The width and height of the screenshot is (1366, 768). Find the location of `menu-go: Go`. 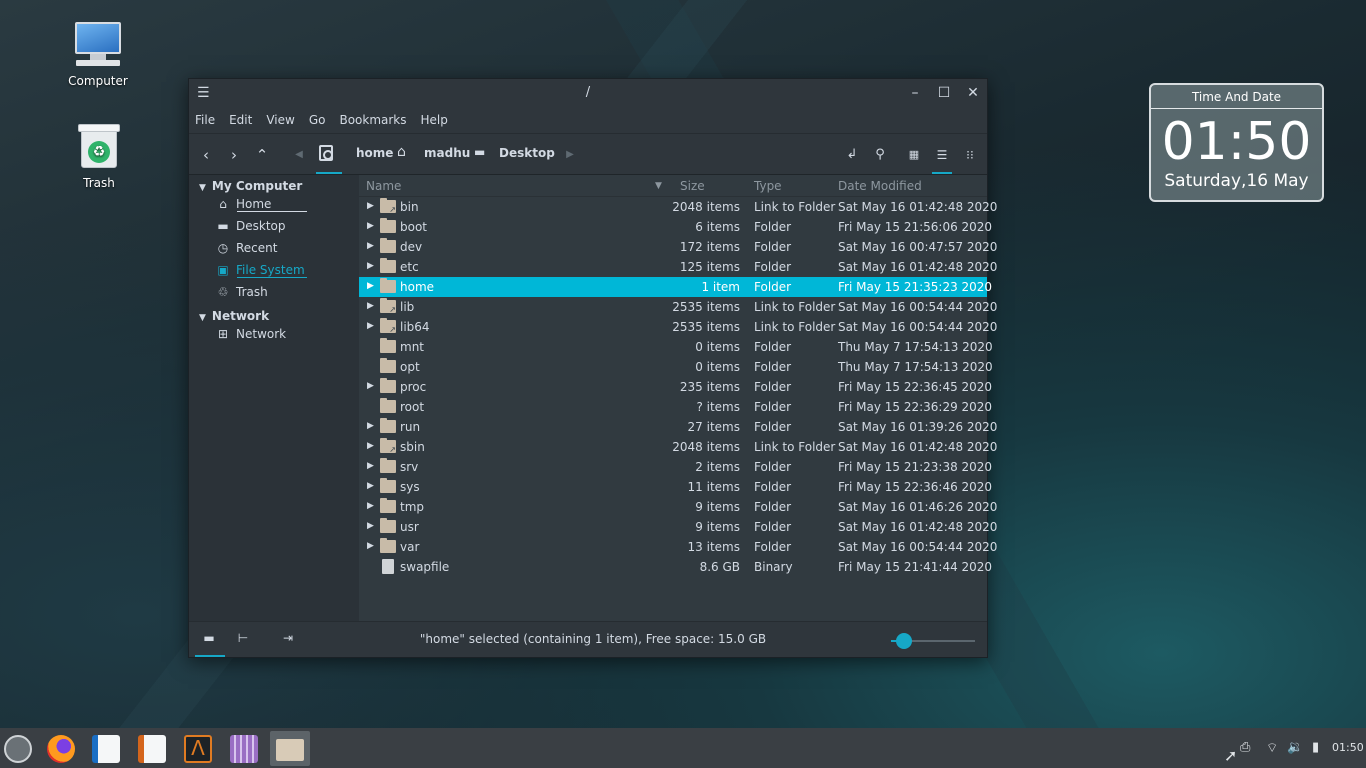

menu-go: Go is located at coordinates (317, 120).